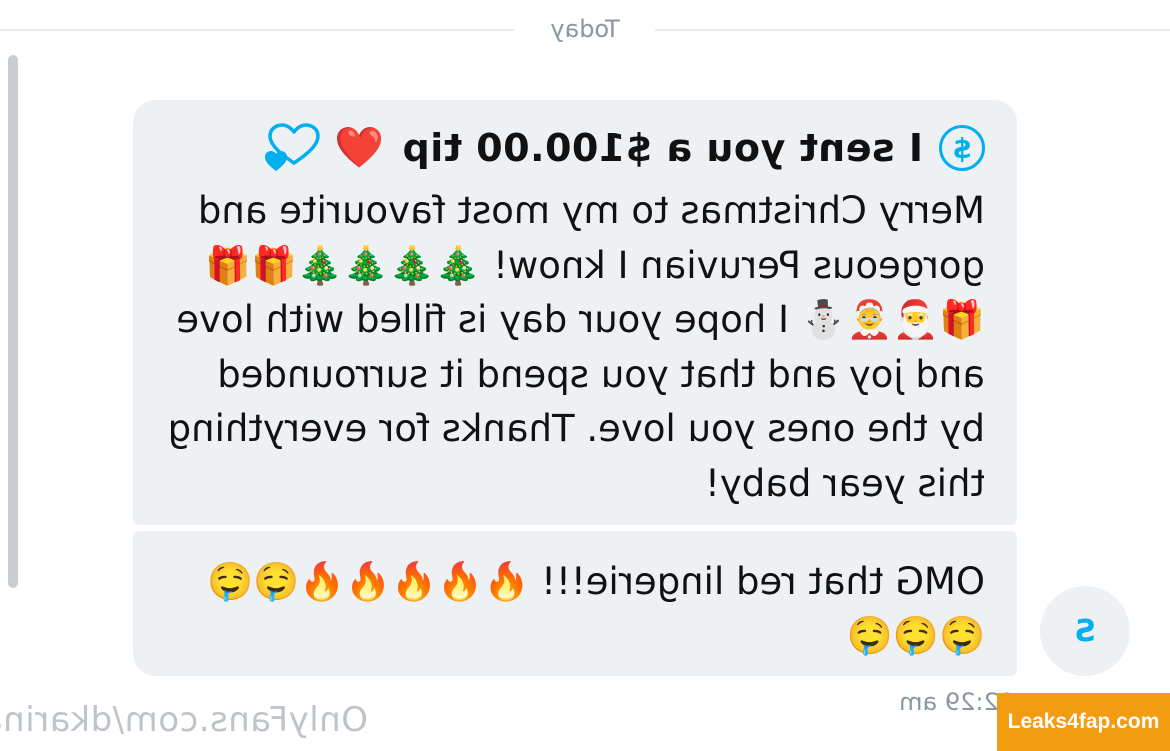  What do you see at coordinates (359, 148) in the screenshot?
I see `red-heart-emoji: ❤️` at bounding box center [359, 148].